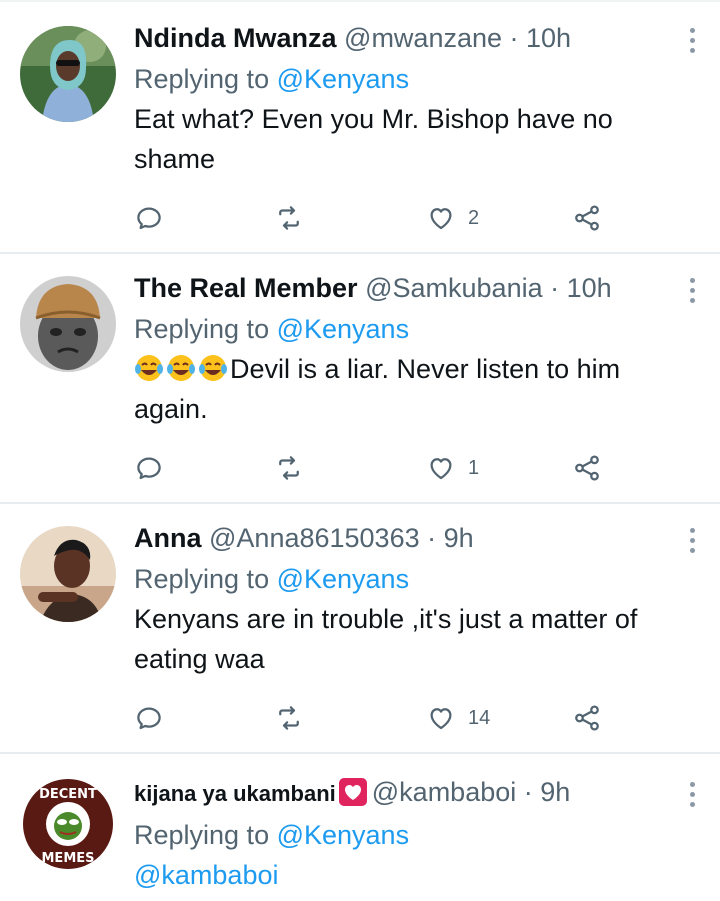 The height and width of the screenshot is (901, 720). I want to click on logo-text-top: DECENT, so click(68, 794).